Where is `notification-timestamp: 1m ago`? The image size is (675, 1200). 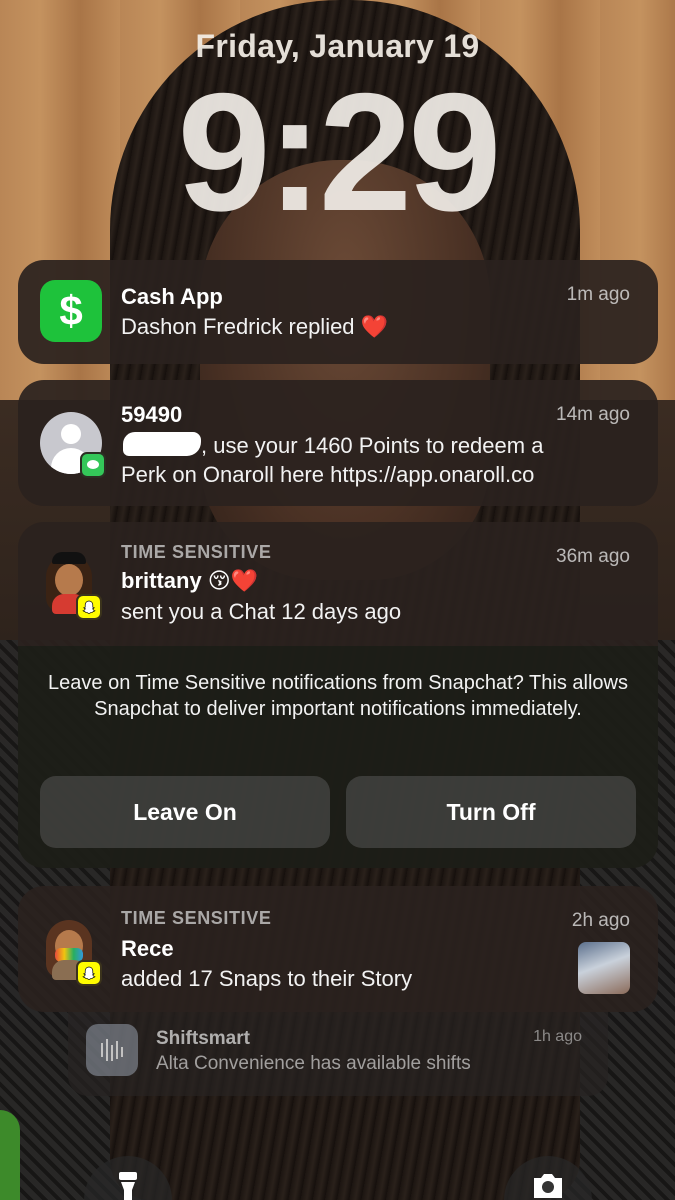
notification-timestamp: 1m ago is located at coordinates (598, 294).